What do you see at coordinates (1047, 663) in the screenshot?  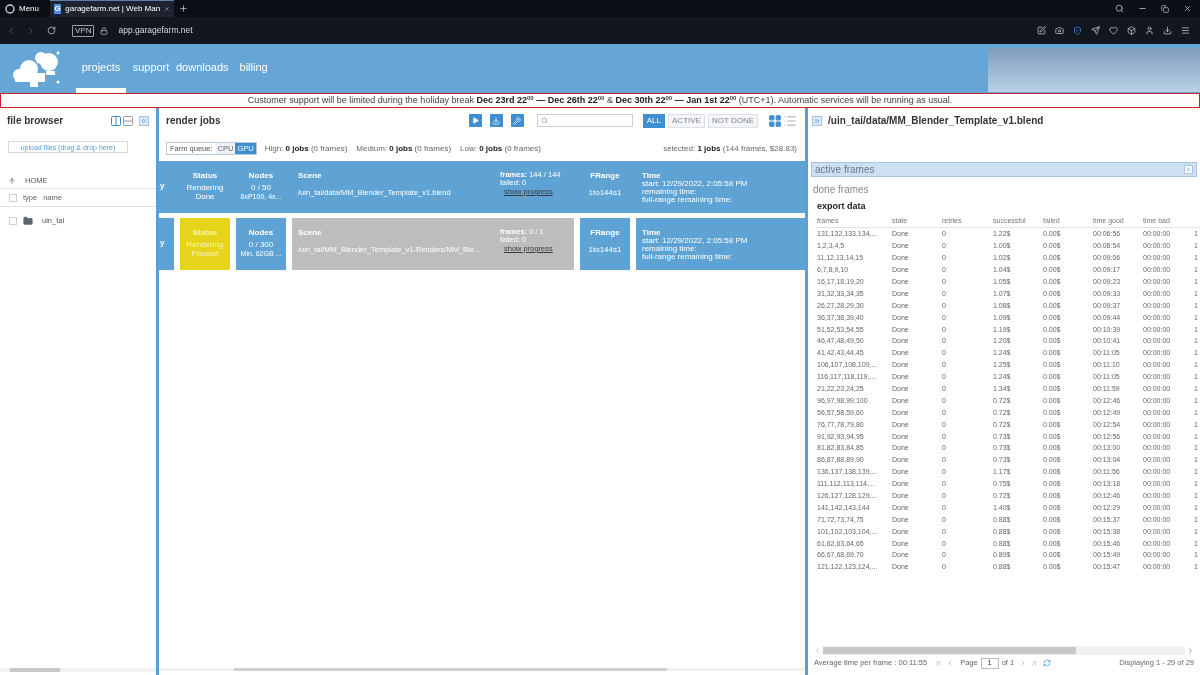 I see `refresh-icon` at bounding box center [1047, 663].